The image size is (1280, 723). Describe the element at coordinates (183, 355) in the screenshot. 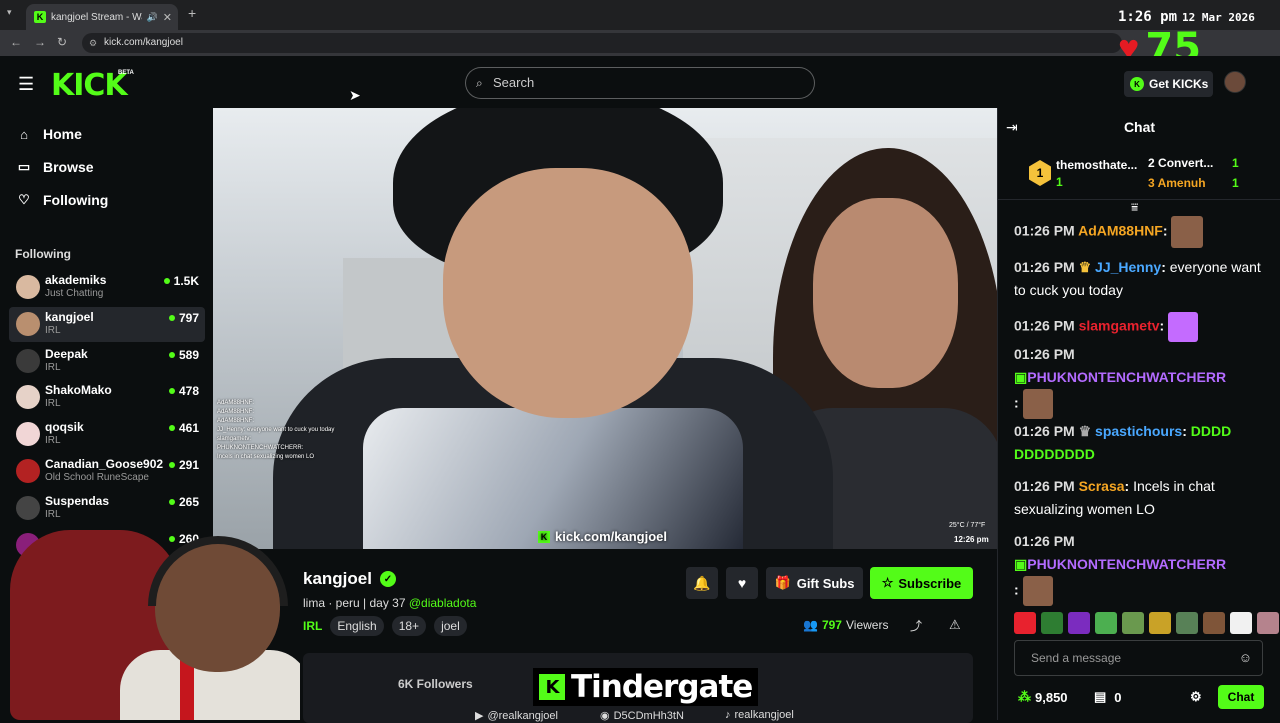

I see `viewer-count: 589` at that location.